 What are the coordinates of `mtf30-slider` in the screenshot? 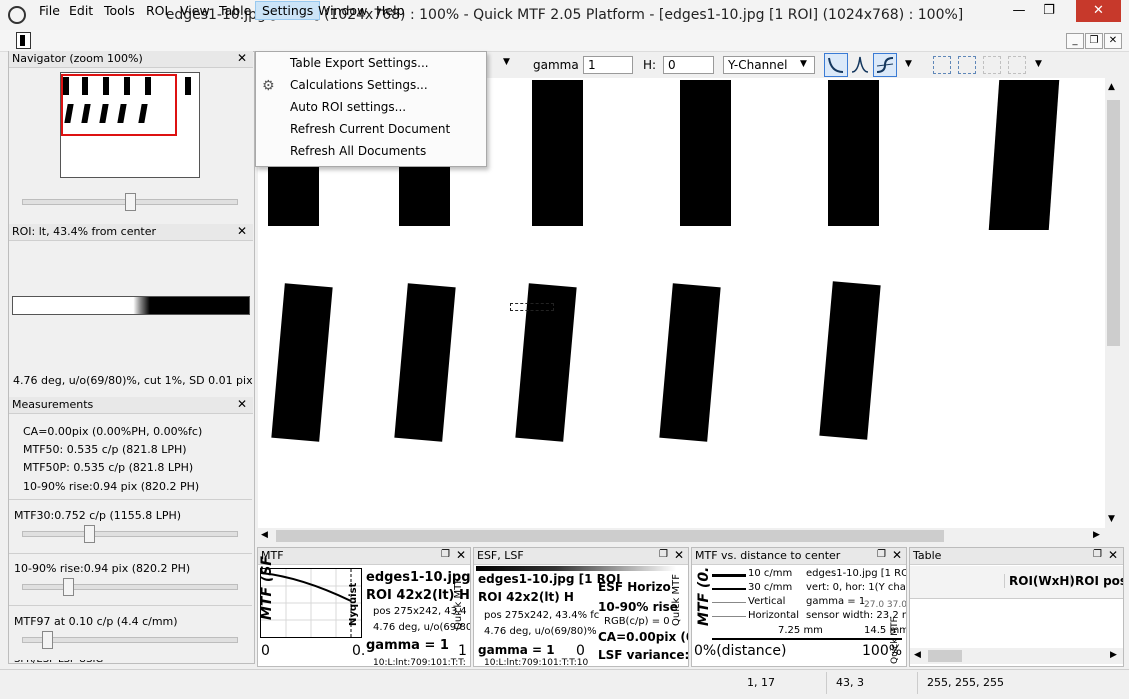 It's located at (130, 534).